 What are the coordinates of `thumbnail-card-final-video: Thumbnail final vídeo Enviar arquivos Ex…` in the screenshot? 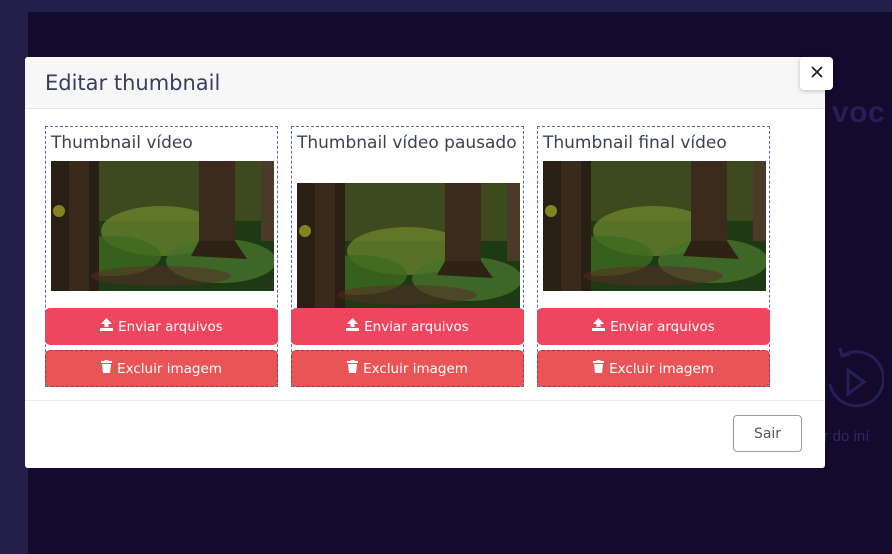 It's located at (653, 256).